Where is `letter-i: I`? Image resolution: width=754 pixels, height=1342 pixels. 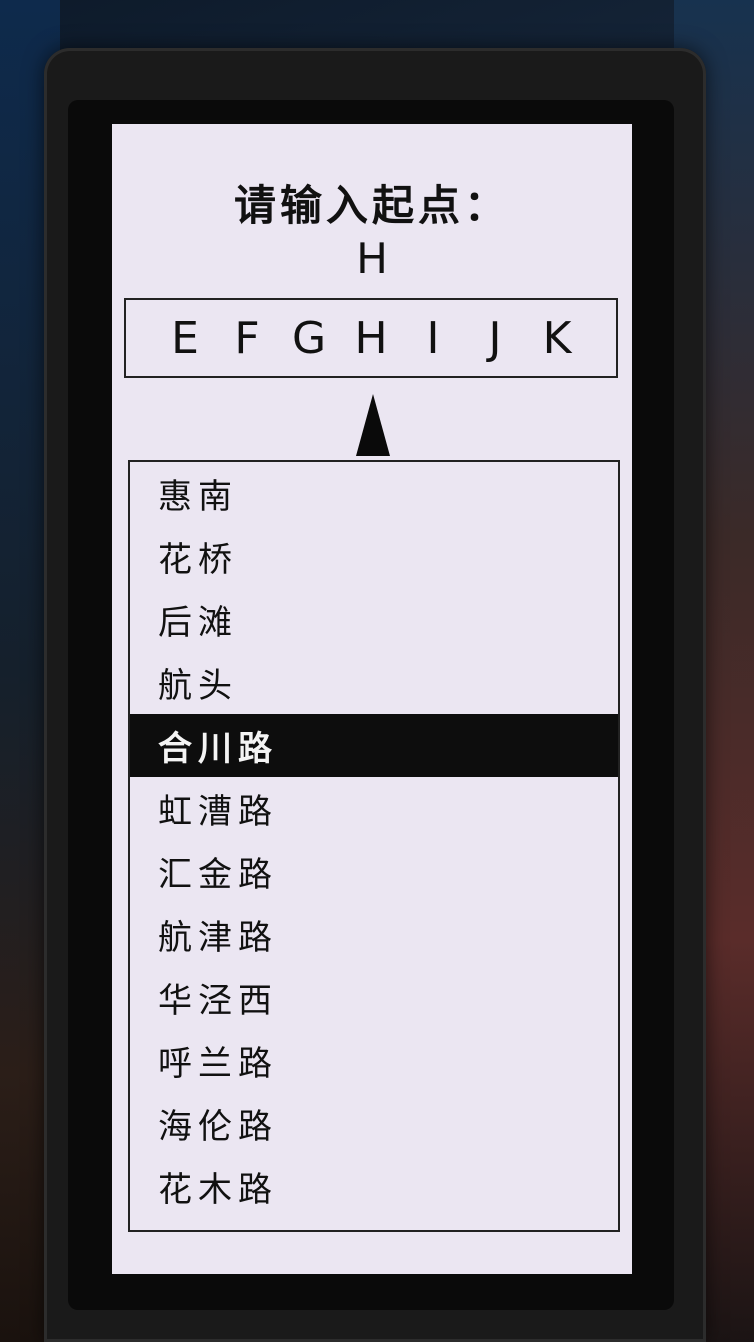 letter-i: I is located at coordinates (433, 338).